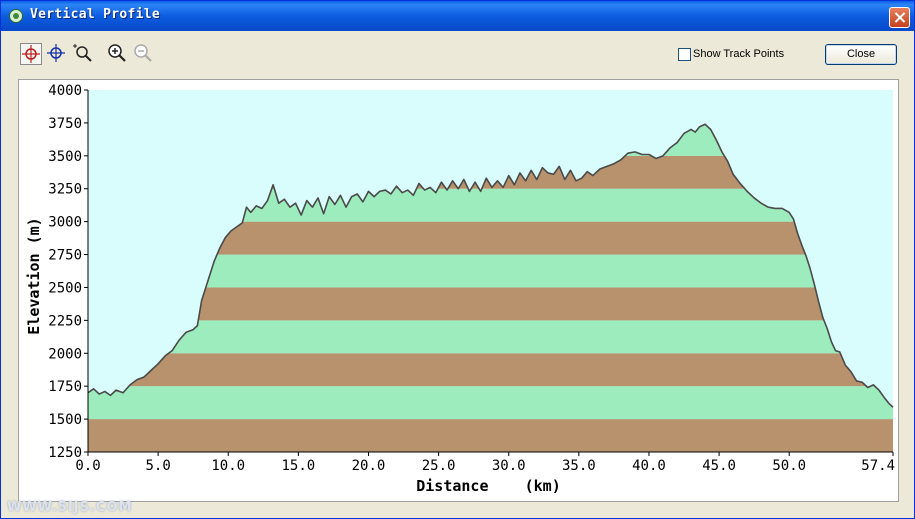 The height and width of the screenshot is (519, 915). I want to click on x-tick-label: 57.4, so click(878, 466).